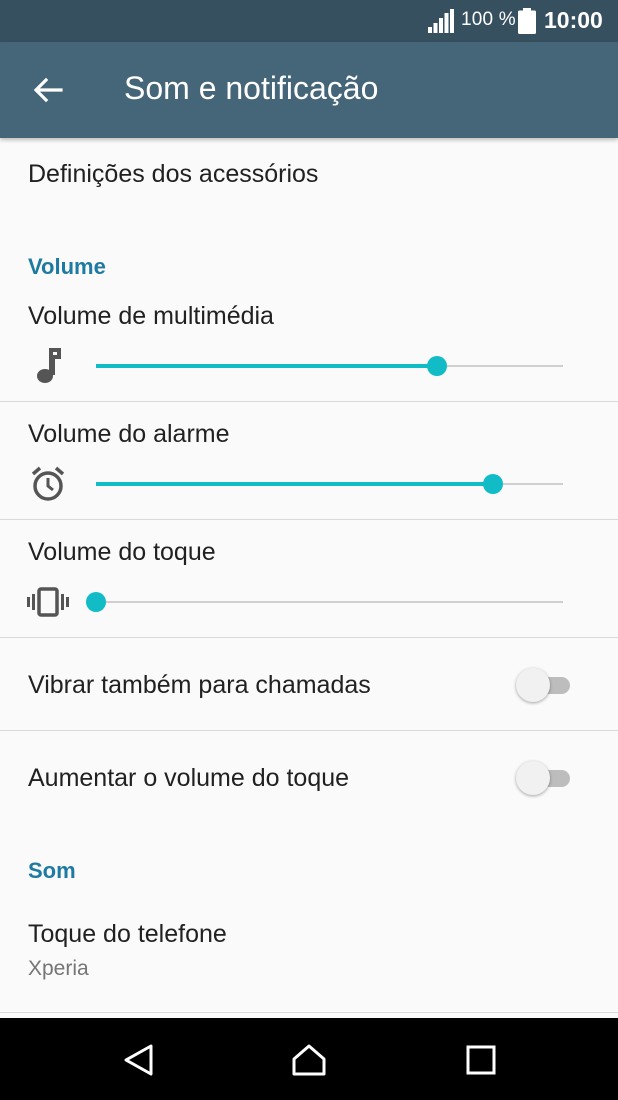 This screenshot has height=1100, width=618. Describe the element at coordinates (441, 21) in the screenshot. I see `signal-icon` at that location.